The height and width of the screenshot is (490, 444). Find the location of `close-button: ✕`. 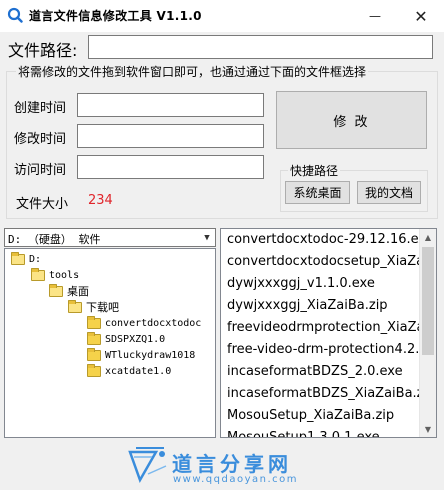

close-button: ✕ is located at coordinates (421, 16).